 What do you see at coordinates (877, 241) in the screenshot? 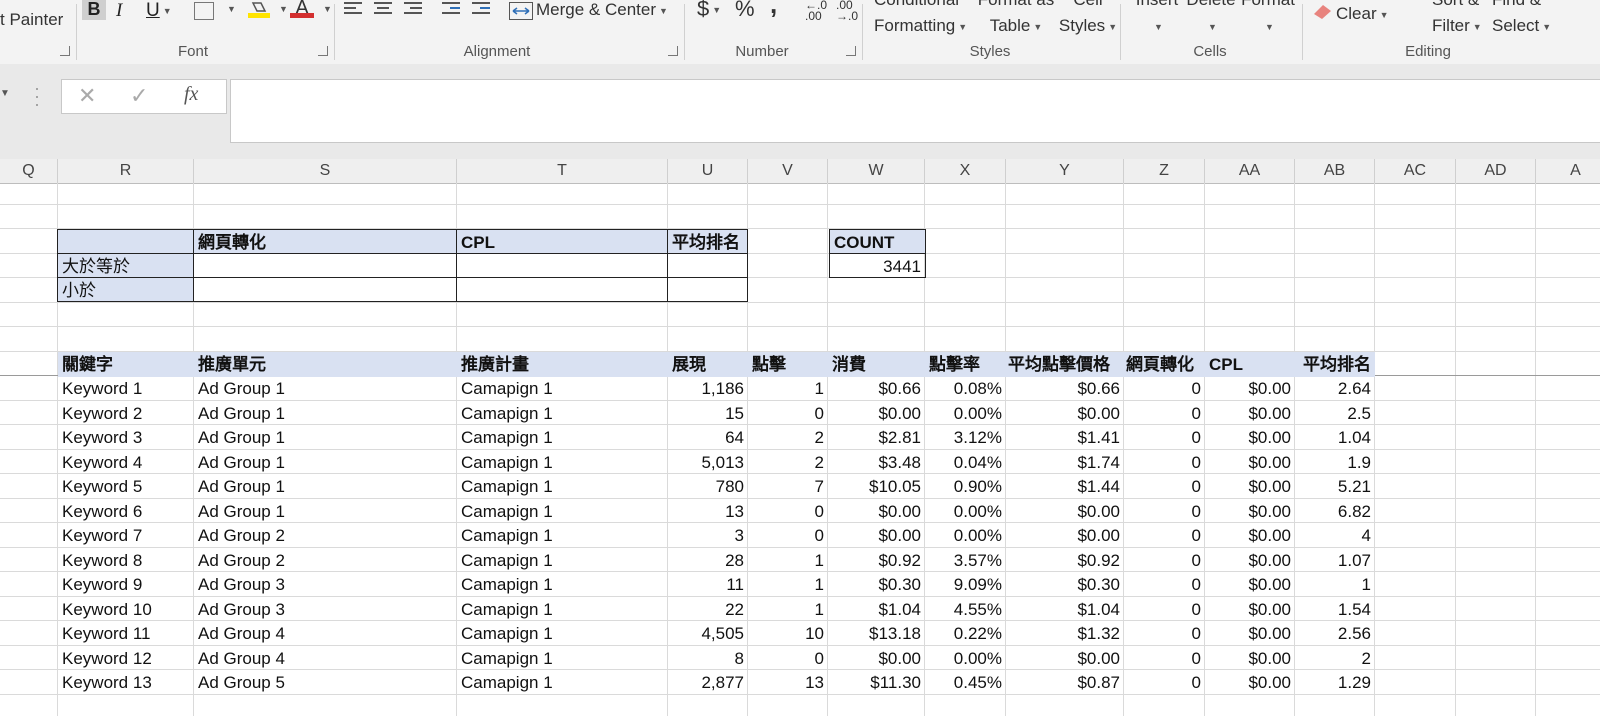
I see `count-label-cell: COUNT` at bounding box center [877, 241].